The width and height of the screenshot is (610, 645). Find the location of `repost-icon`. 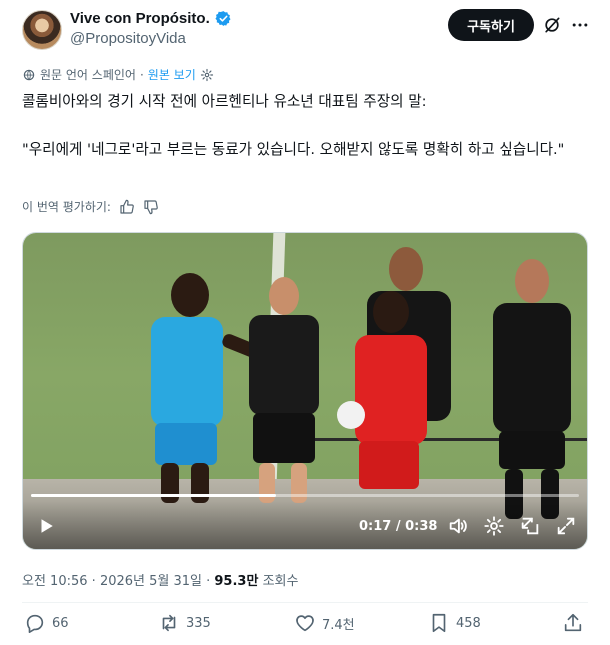

repost-icon is located at coordinates (169, 623).